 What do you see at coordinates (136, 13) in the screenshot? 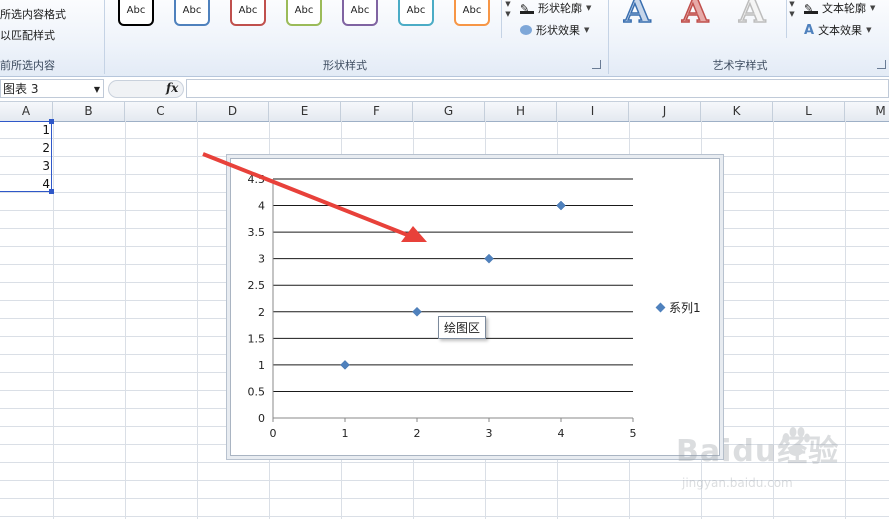
I see `shape-style-swatch-1: Abc` at bounding box center [136, 13].